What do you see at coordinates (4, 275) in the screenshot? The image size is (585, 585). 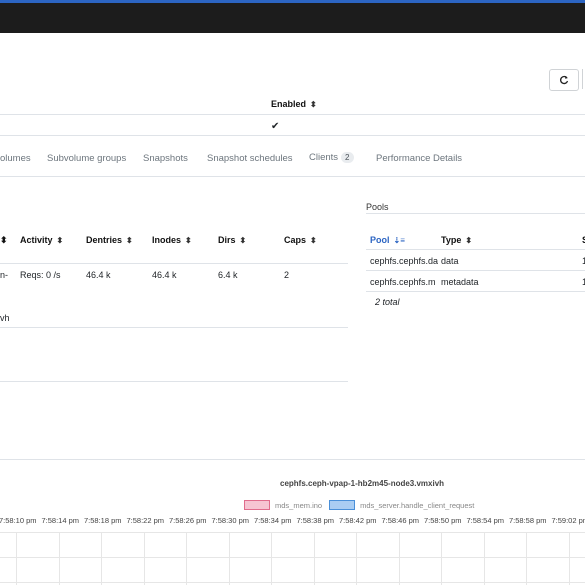 I see `rank-name-cell: n-` at bounding box center [4, 275].